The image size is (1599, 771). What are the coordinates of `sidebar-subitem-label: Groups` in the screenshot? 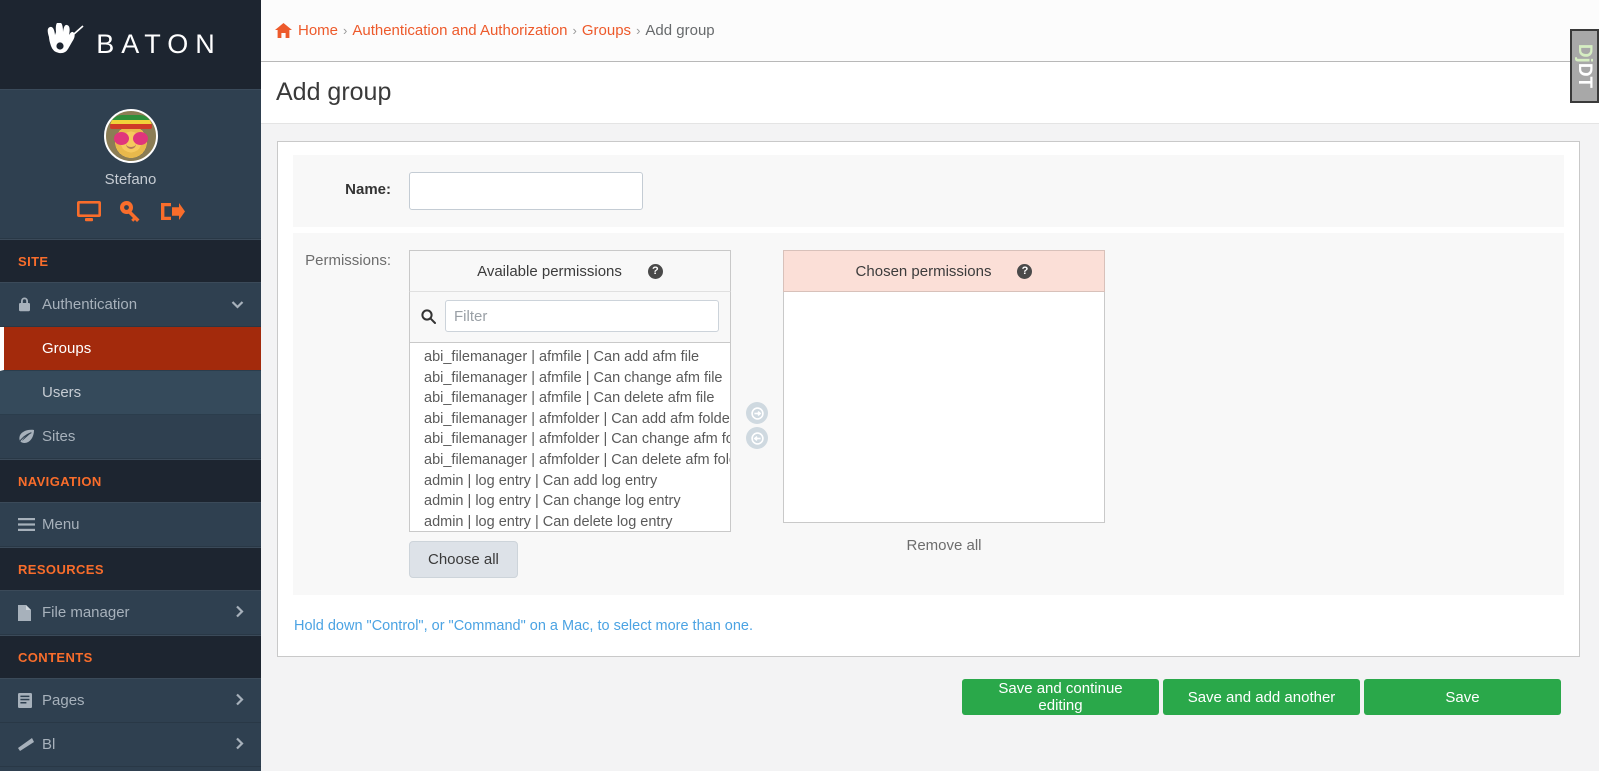 It's located at (67, 348).